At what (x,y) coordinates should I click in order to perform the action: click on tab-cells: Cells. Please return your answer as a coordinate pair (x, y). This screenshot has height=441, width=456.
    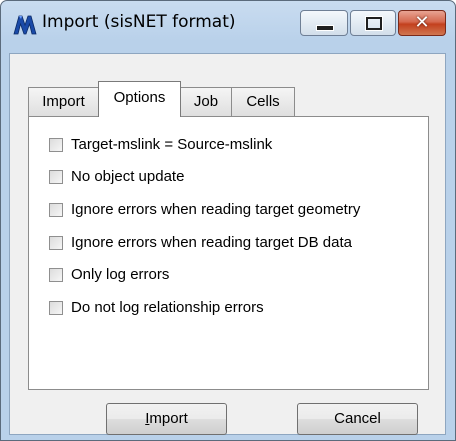
    Looking at the image, I should click on (263, 102).